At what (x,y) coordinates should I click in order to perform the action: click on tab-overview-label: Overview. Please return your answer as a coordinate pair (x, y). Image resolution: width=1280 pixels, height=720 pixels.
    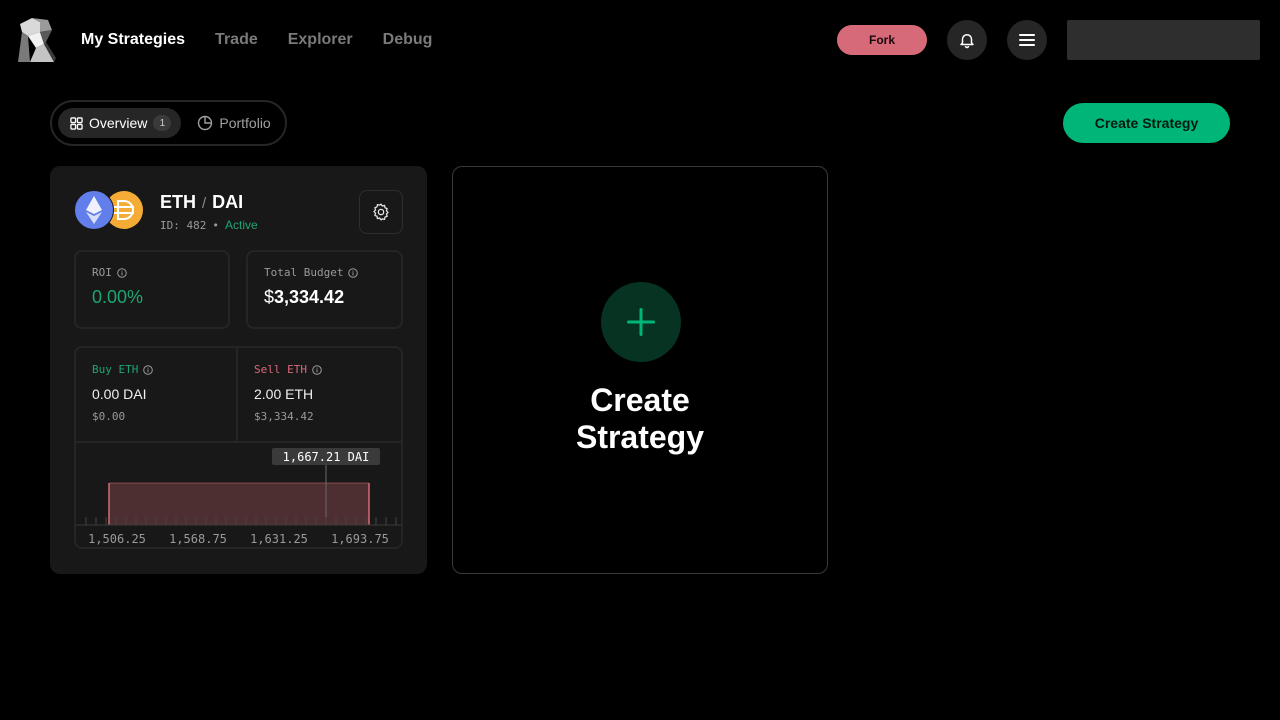
    Looking at the image, I should click on (118, 123).